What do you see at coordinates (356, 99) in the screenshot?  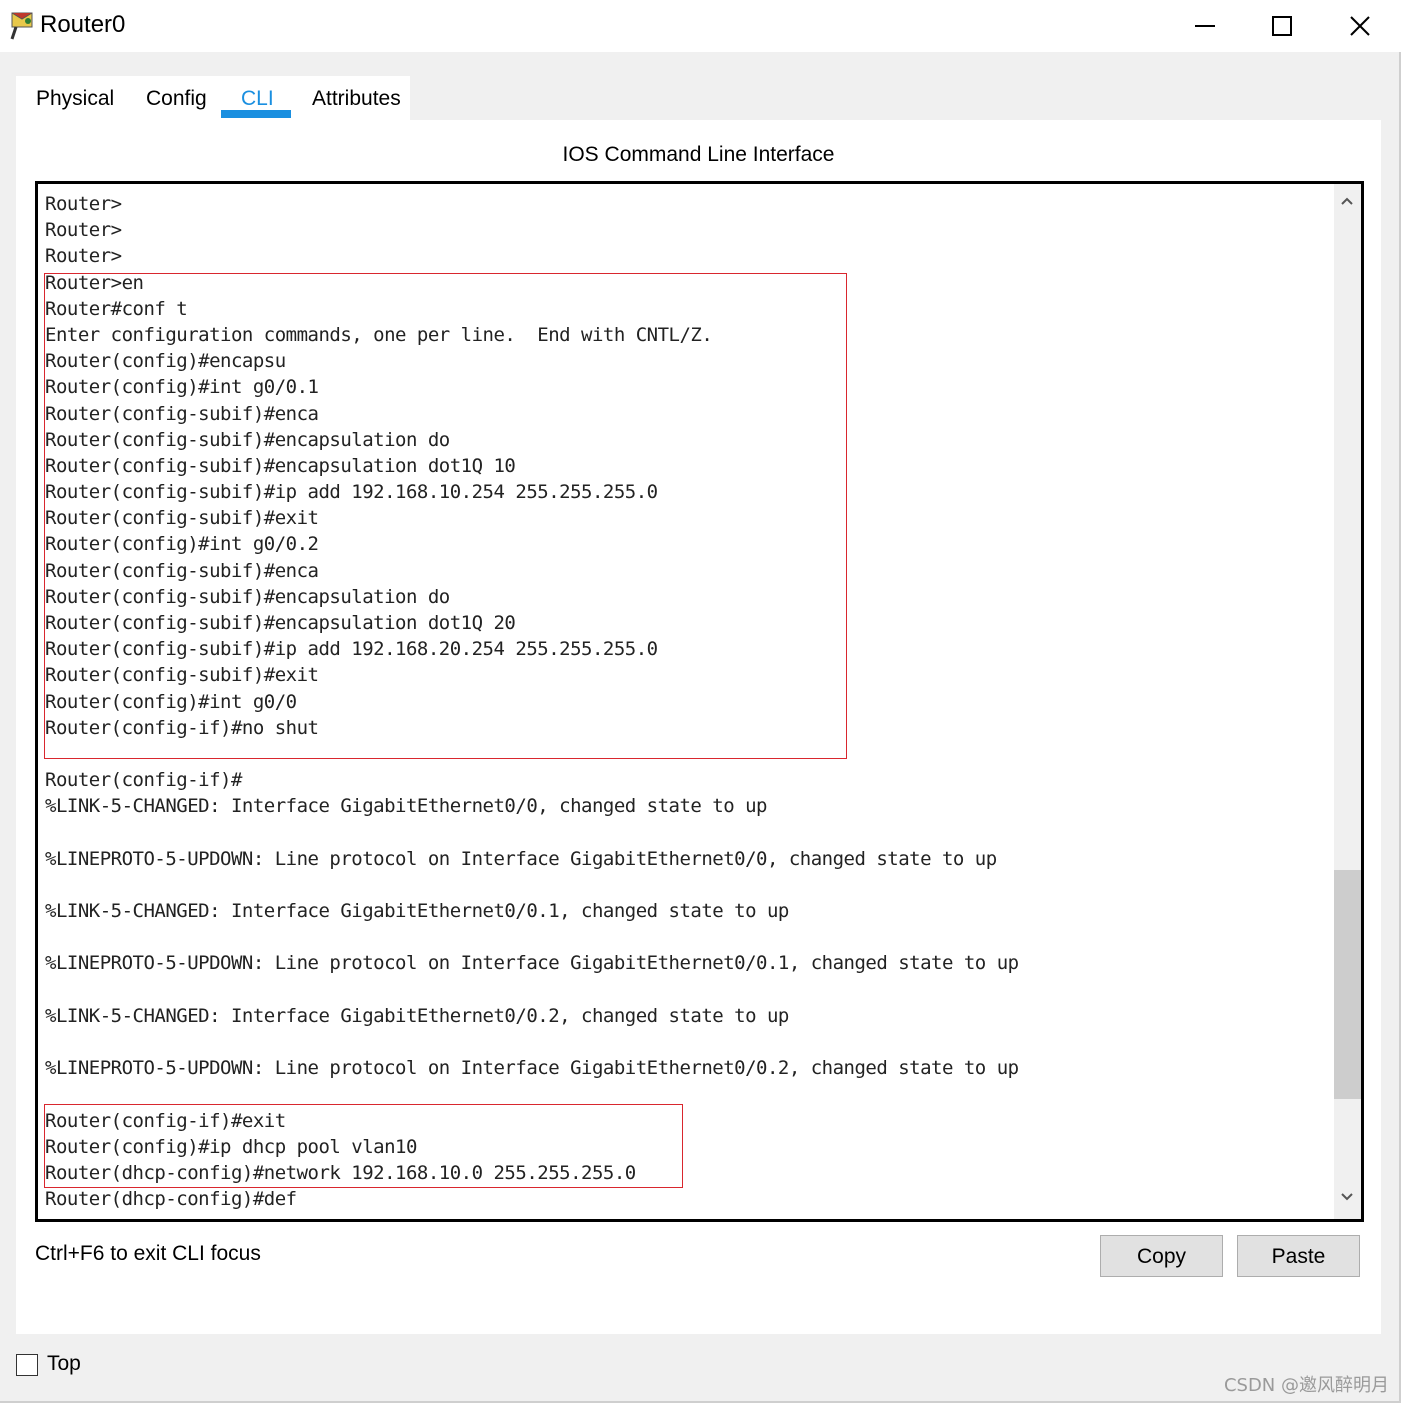 I see `tab-attributes: Attributes` at bounding box center [356, 99].